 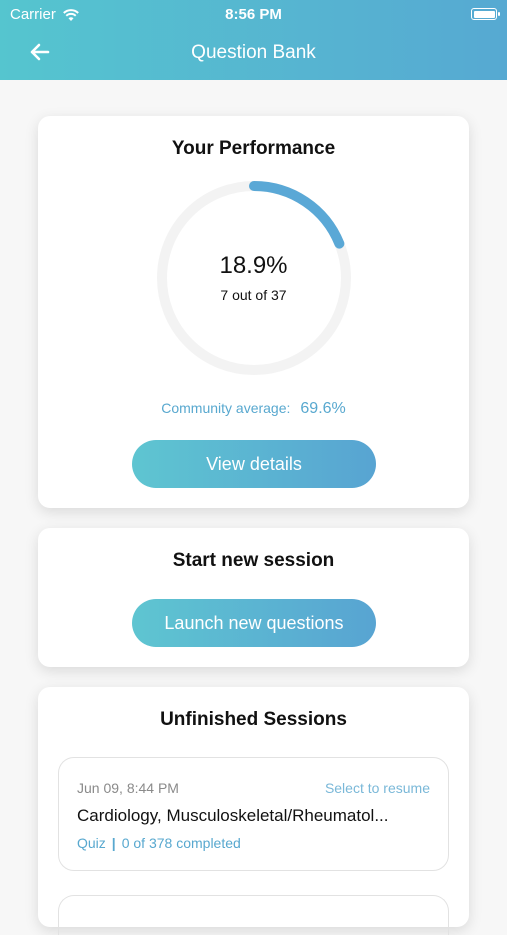 What do you see at coordinates (254, 464) in the screenshot?
I see `view-details-button: View details` at bounding box center [254, 464].